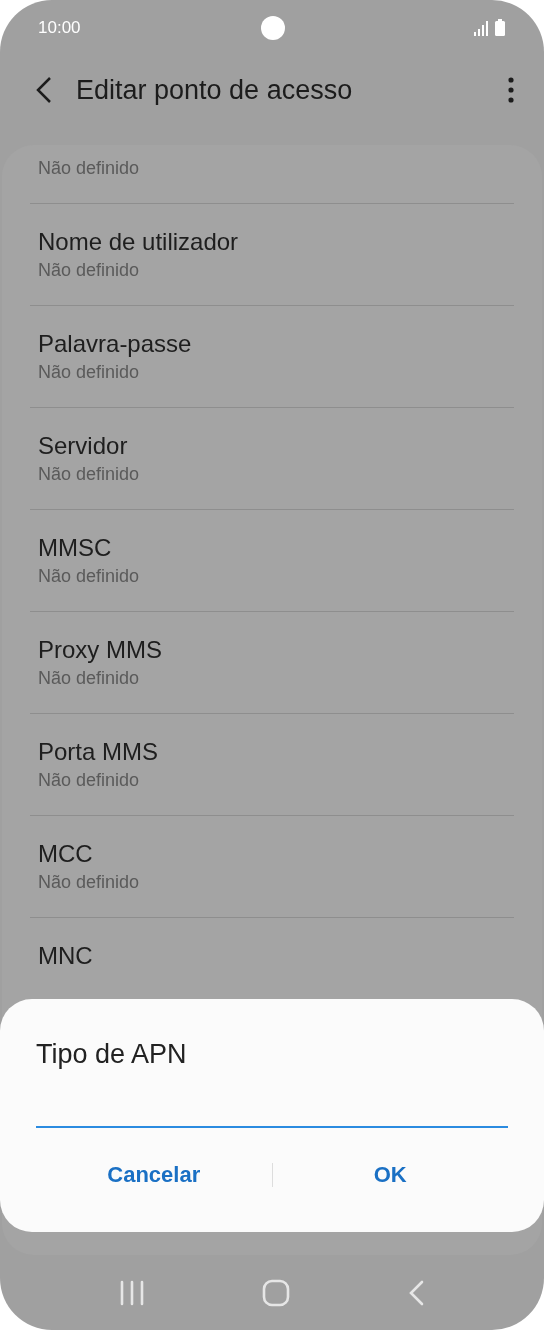 This screenshot has height=1330, width=544. I want to click on dialog-title: Tipo de APN, so click(112, 1054).